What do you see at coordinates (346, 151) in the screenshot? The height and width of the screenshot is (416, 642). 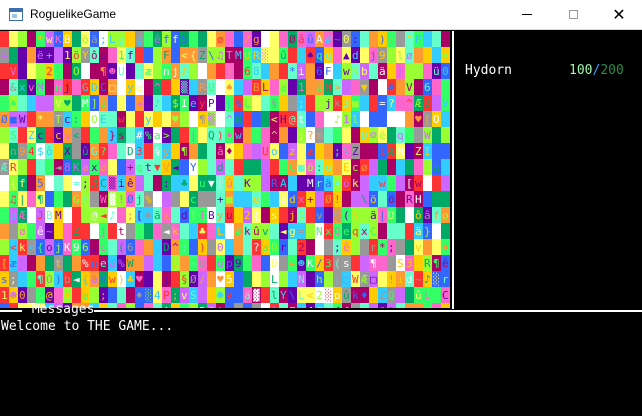 I see `map-tile-glyph: \` at bounding box center [346, 151].